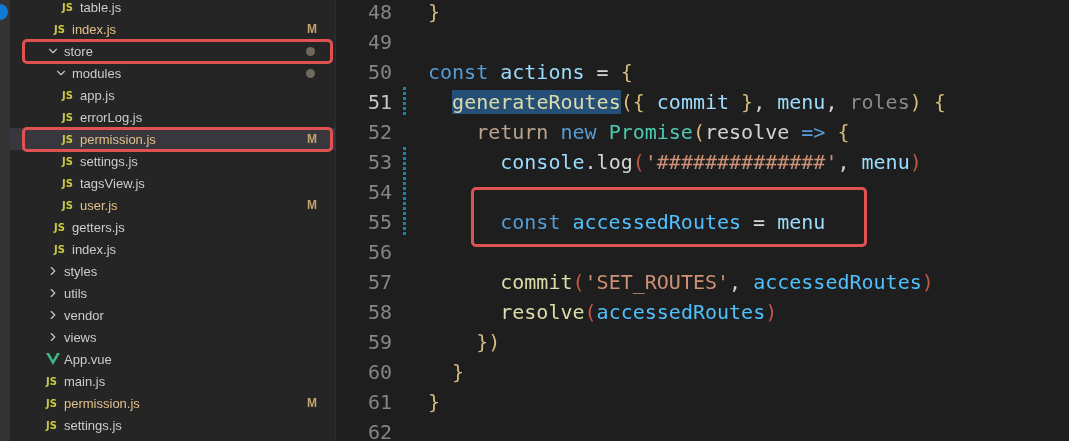 The width and height of the screenshot is (1069, 441). Describe the element at coordinates (716, 282) in the screenshot. I see `code-line: commit('SET_ROUTES', accessedRoutes)` at that location.